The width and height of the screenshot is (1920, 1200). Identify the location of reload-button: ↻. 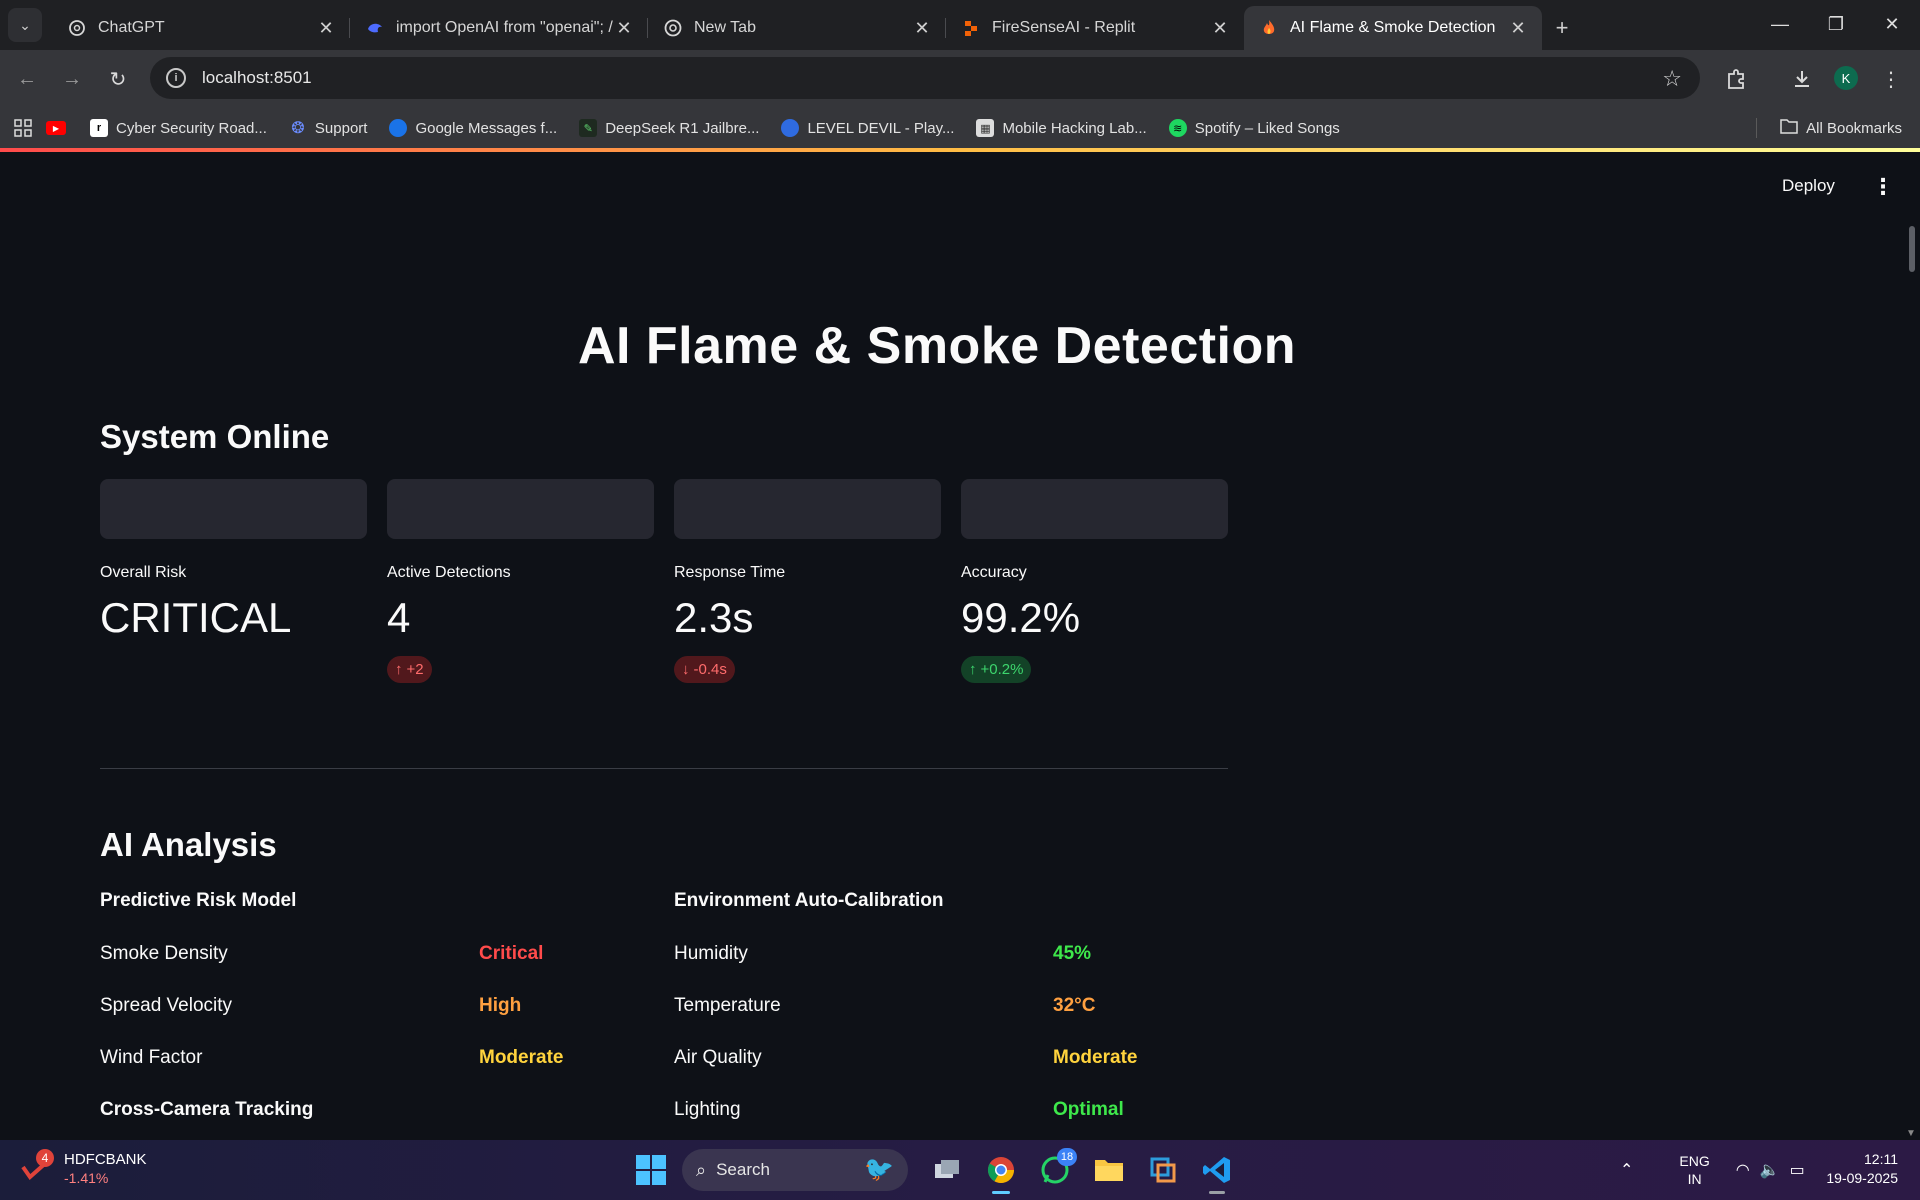
(118, 79).